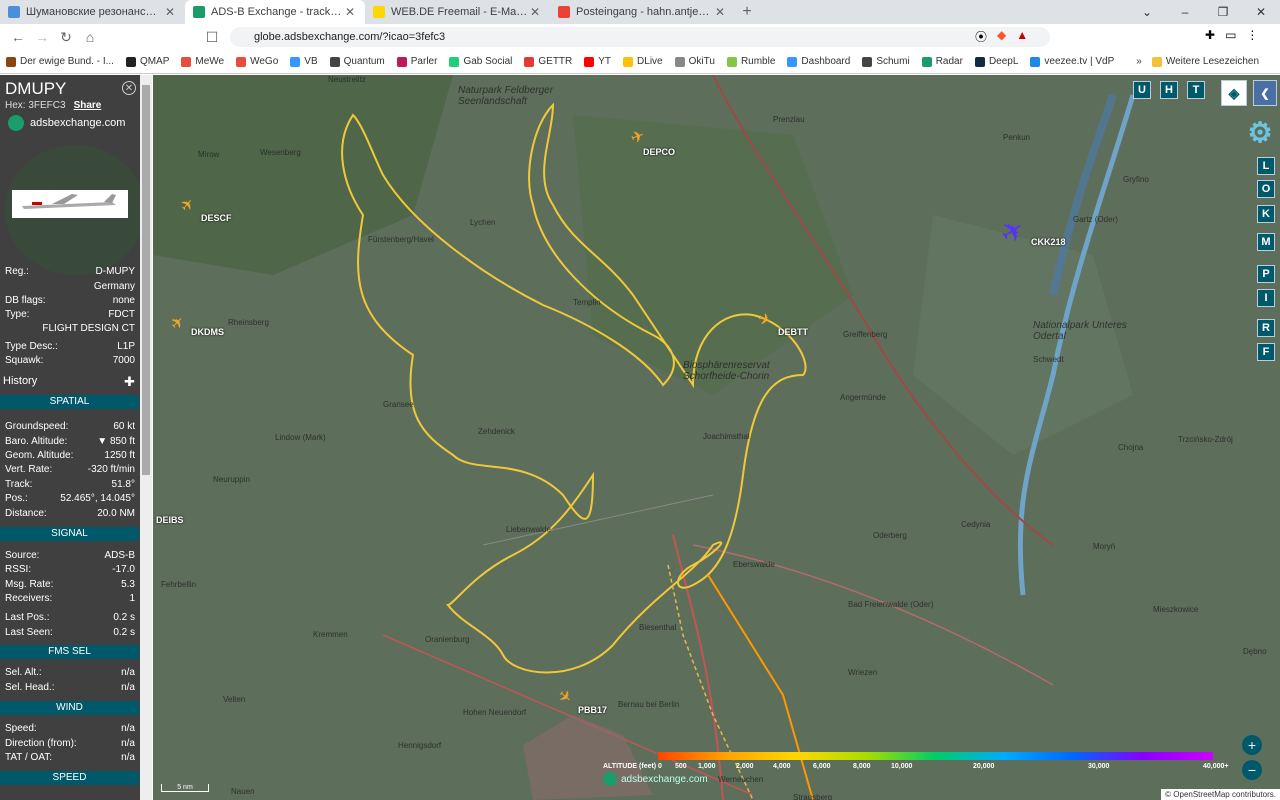 The width and height of the screenshot is (1280, 800). What do you see at coordinates (1131, 447) in the screenshot?
I see `place-label: Chojna` at bounding box center [1131, 447].